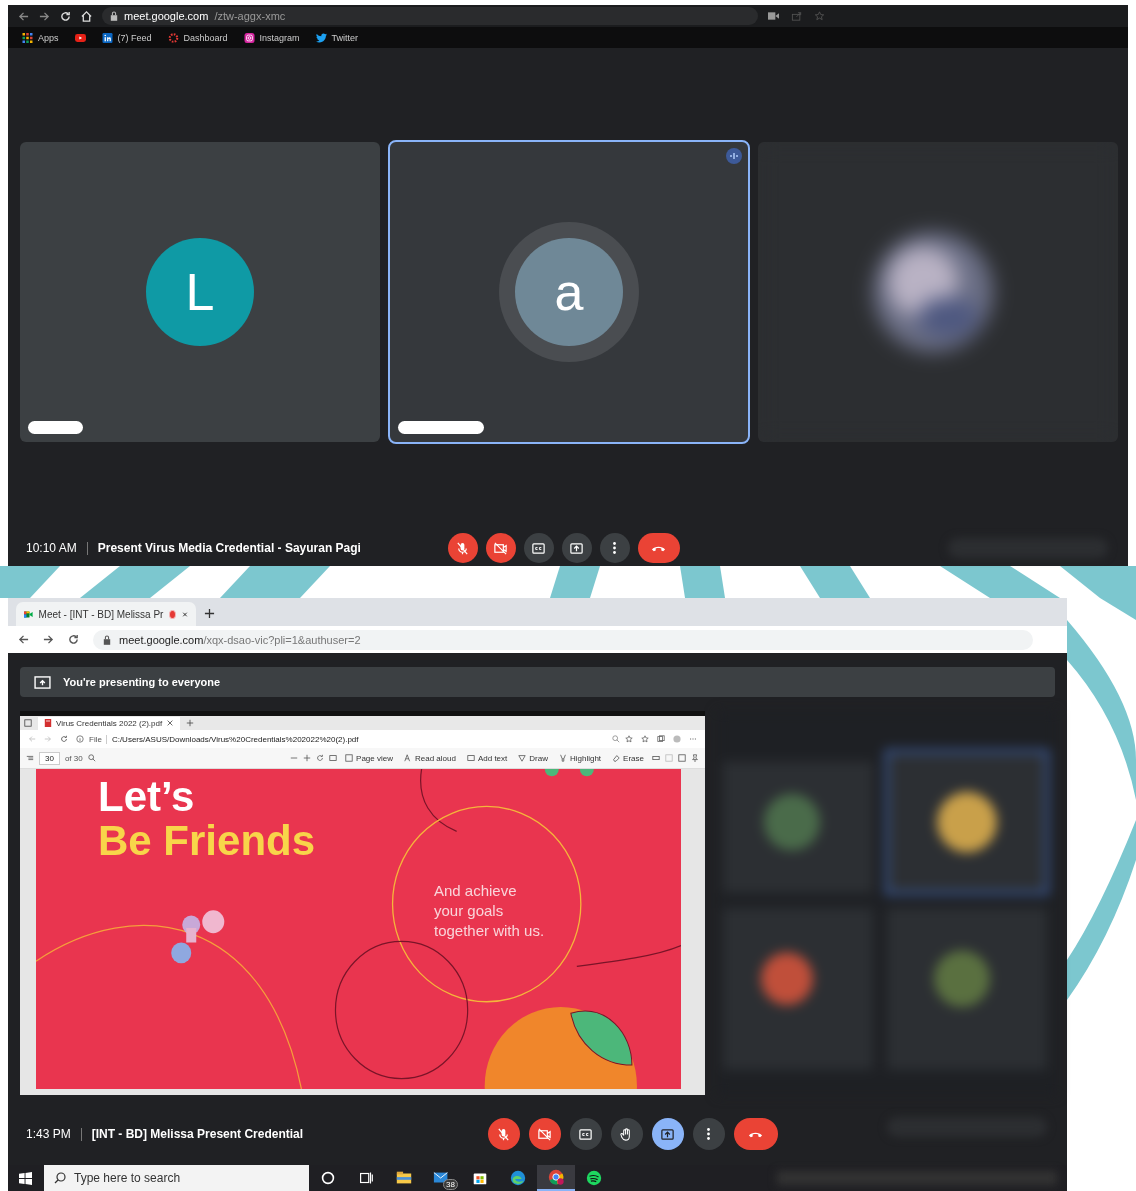 The height and width of the screenshot is (1191, 1136). What do you see at coordinates (107, 37) in the screenshot?
I see `square-logo-icon` at bounding box center [107, 37].